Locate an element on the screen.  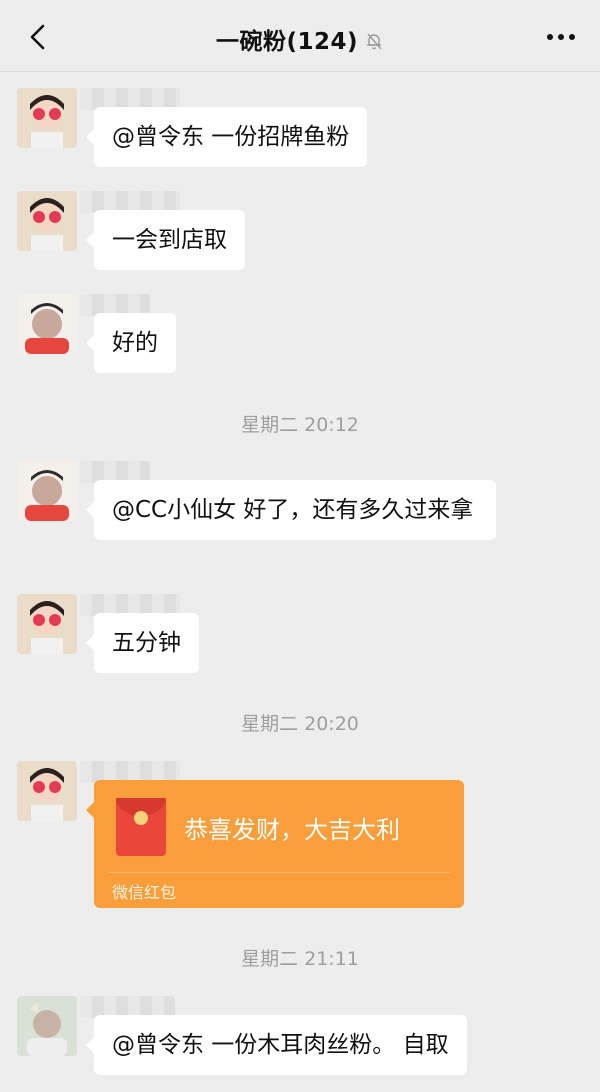
red-packet-card: 恭喜发财，大吉大利 微信红包 is located at coordinates (275, 844).